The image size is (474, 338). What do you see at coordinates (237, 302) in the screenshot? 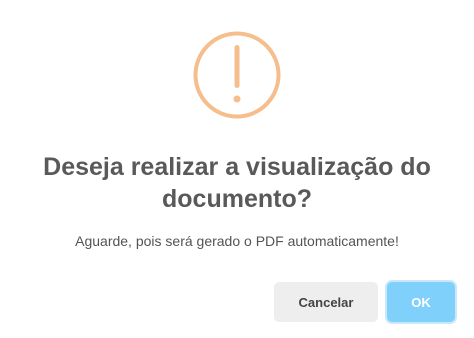
I see `dialog-actions: Cancelar OK` at bounding box center [237, 302].